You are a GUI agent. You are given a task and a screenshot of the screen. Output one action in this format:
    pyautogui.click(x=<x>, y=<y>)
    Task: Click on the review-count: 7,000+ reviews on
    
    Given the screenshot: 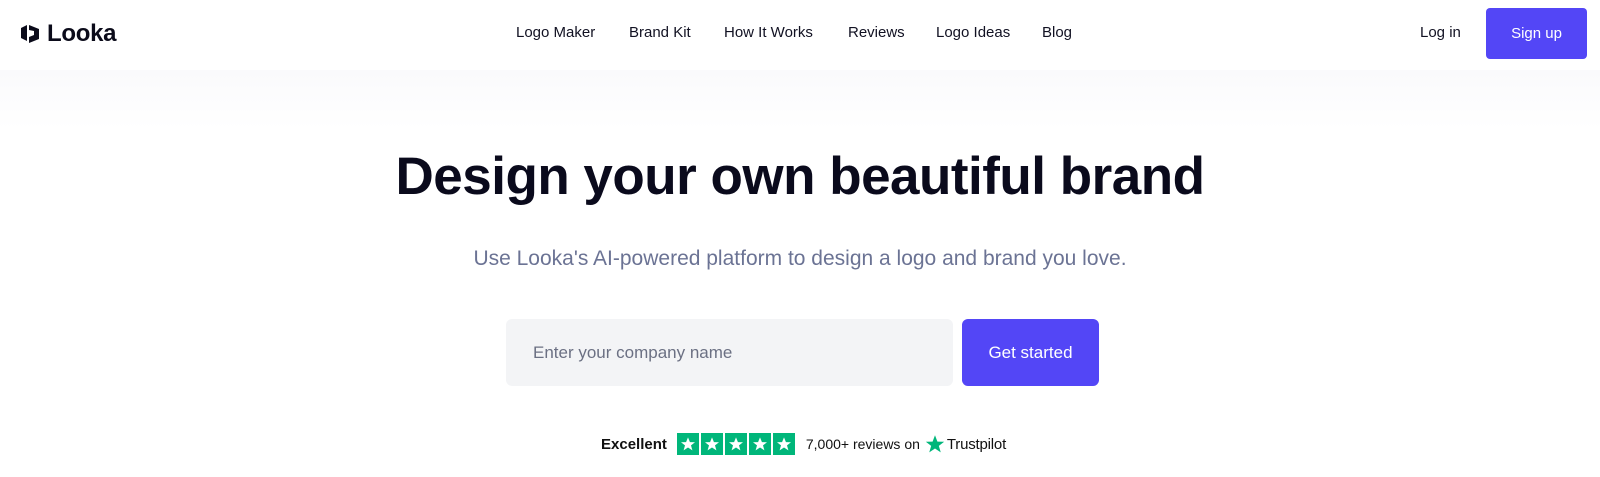 What is the action you would take?
    pyautogui.click(x=862, y=444)
    